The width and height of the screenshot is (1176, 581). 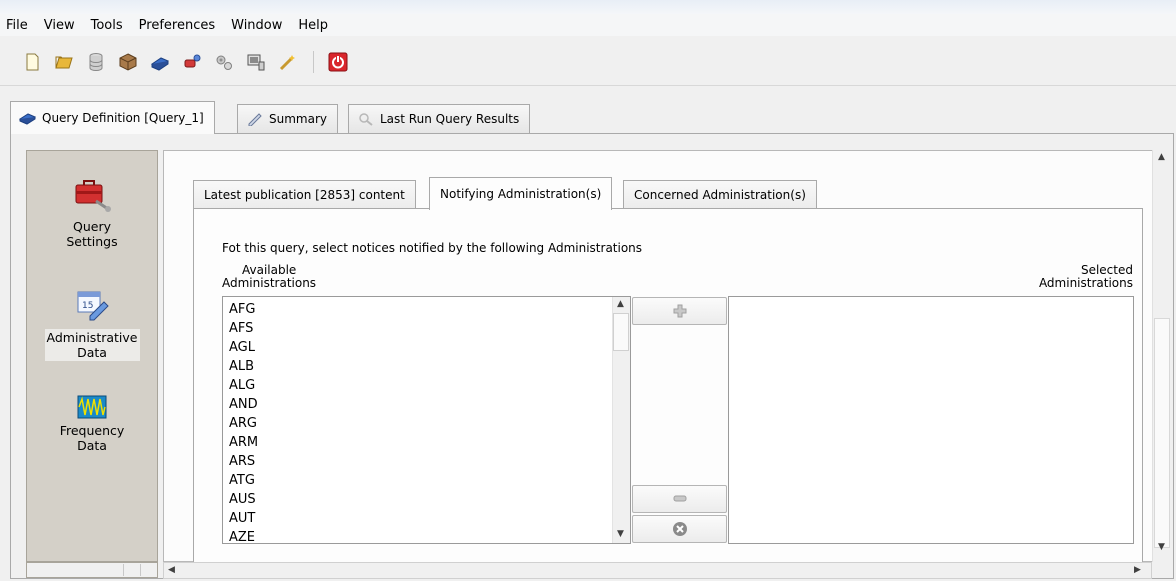 What do you see at coordinates (657, 570) in the screenshot?
I see `content-horizontal-scrollbar: ◀ ▶` at bounding box center [657, 570].